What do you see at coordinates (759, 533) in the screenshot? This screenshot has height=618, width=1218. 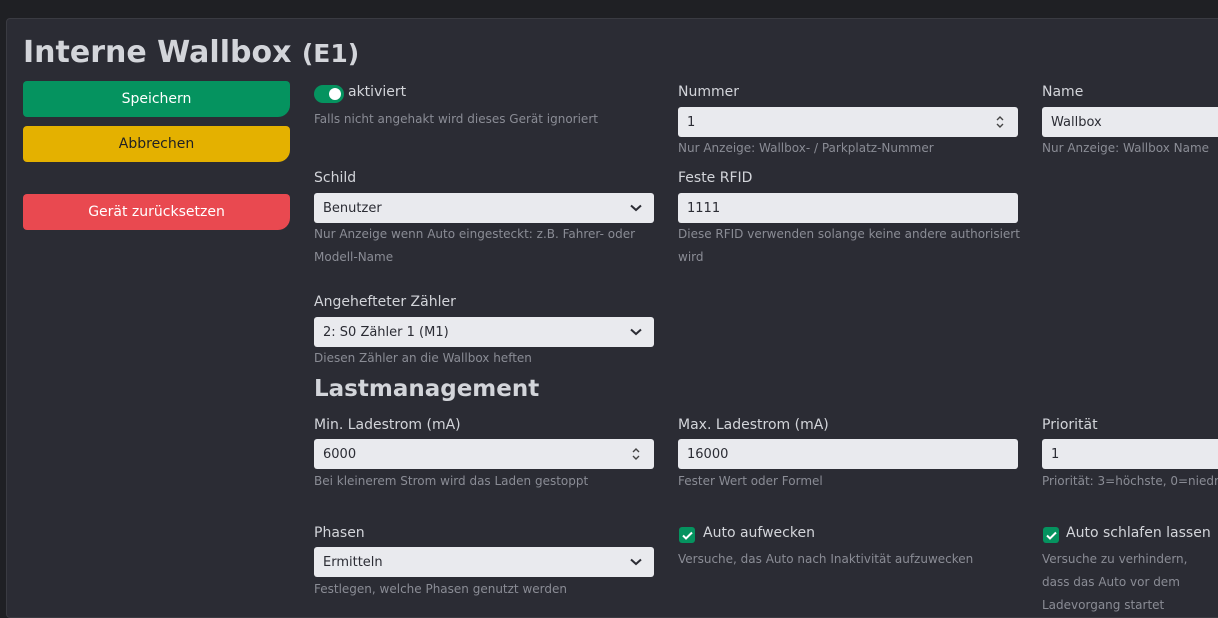 I see `wake-label: Auto aufwecken` at bounding box center [759, 533].